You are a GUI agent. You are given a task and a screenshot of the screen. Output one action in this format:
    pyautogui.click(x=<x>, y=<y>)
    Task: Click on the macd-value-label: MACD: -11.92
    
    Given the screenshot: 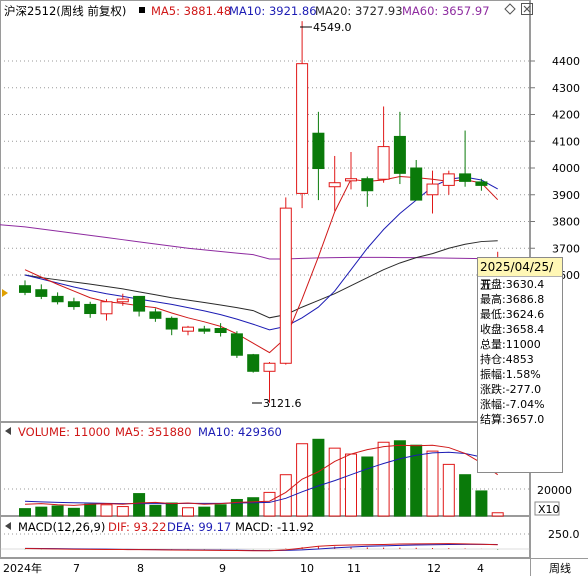 What is the action you would take?
    pyautogui.click(x=274, y=527)
    